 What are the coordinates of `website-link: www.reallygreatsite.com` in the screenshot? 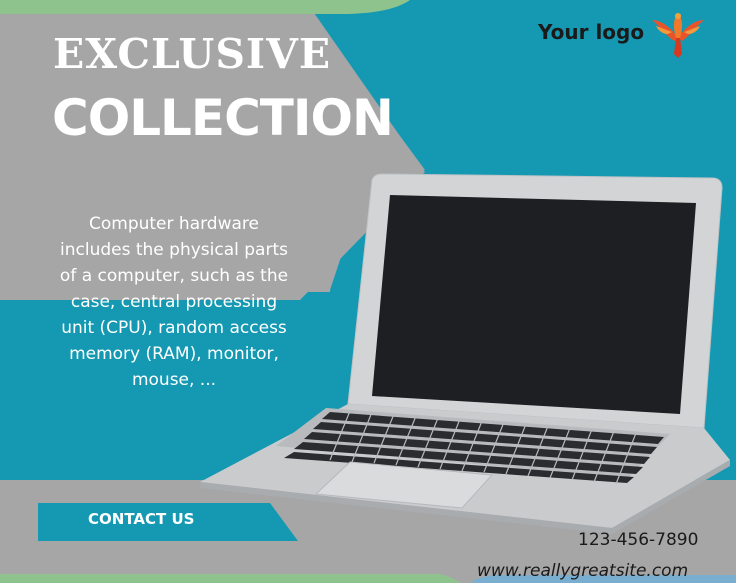 It's located at (582, 571).